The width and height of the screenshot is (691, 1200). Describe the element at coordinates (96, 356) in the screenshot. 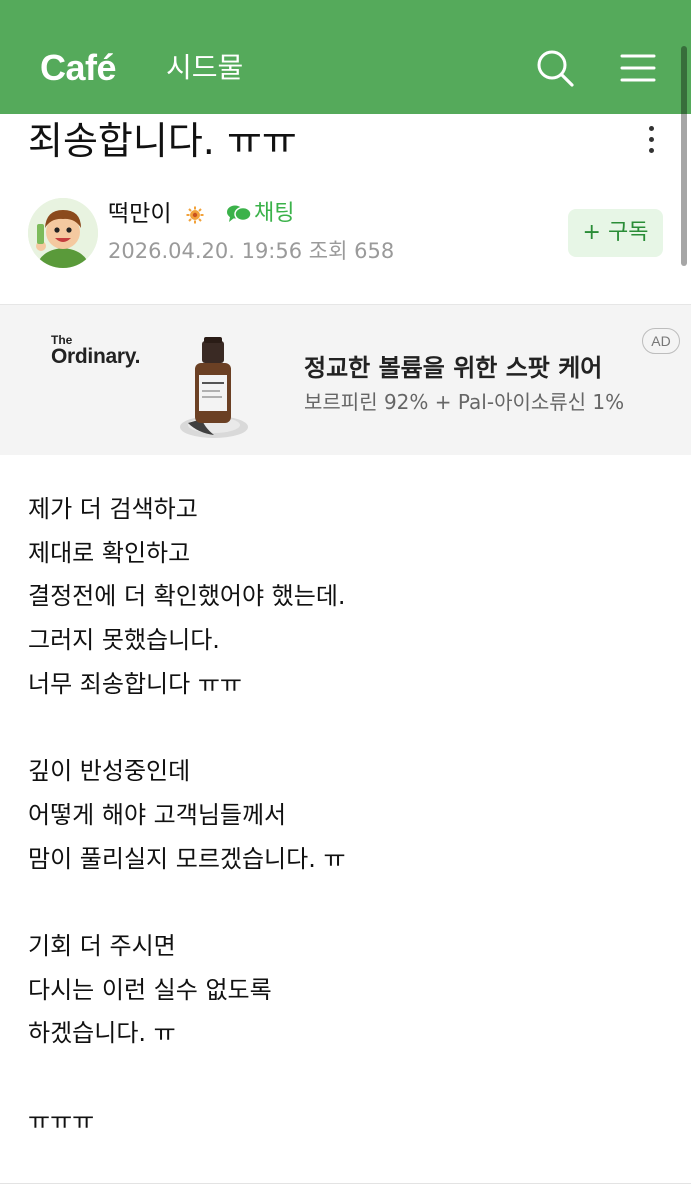

I see `ad-brand-logo: Ordinary.` at that location.